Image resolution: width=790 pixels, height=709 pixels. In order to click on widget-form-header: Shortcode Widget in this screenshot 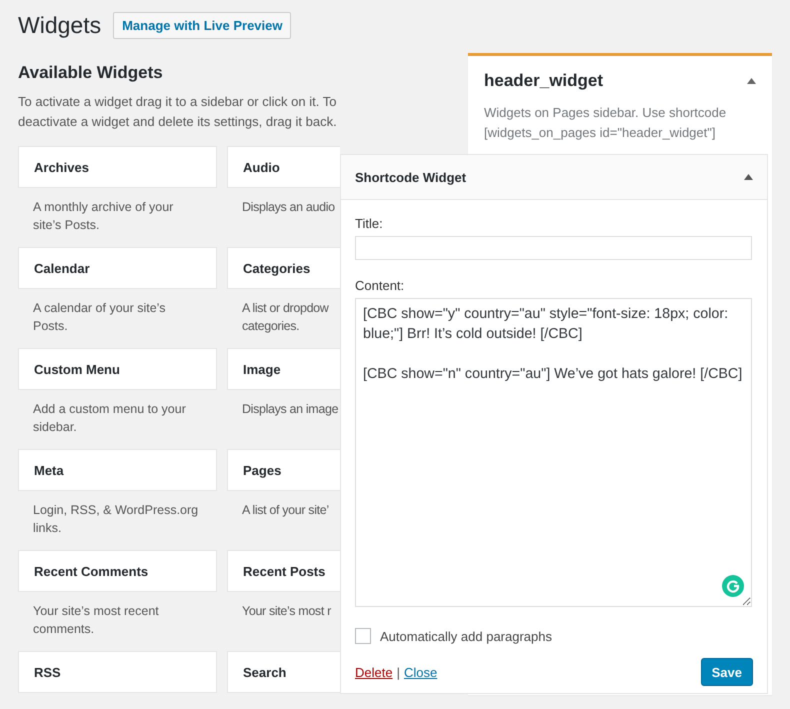, I will do `click(554, 177)`.